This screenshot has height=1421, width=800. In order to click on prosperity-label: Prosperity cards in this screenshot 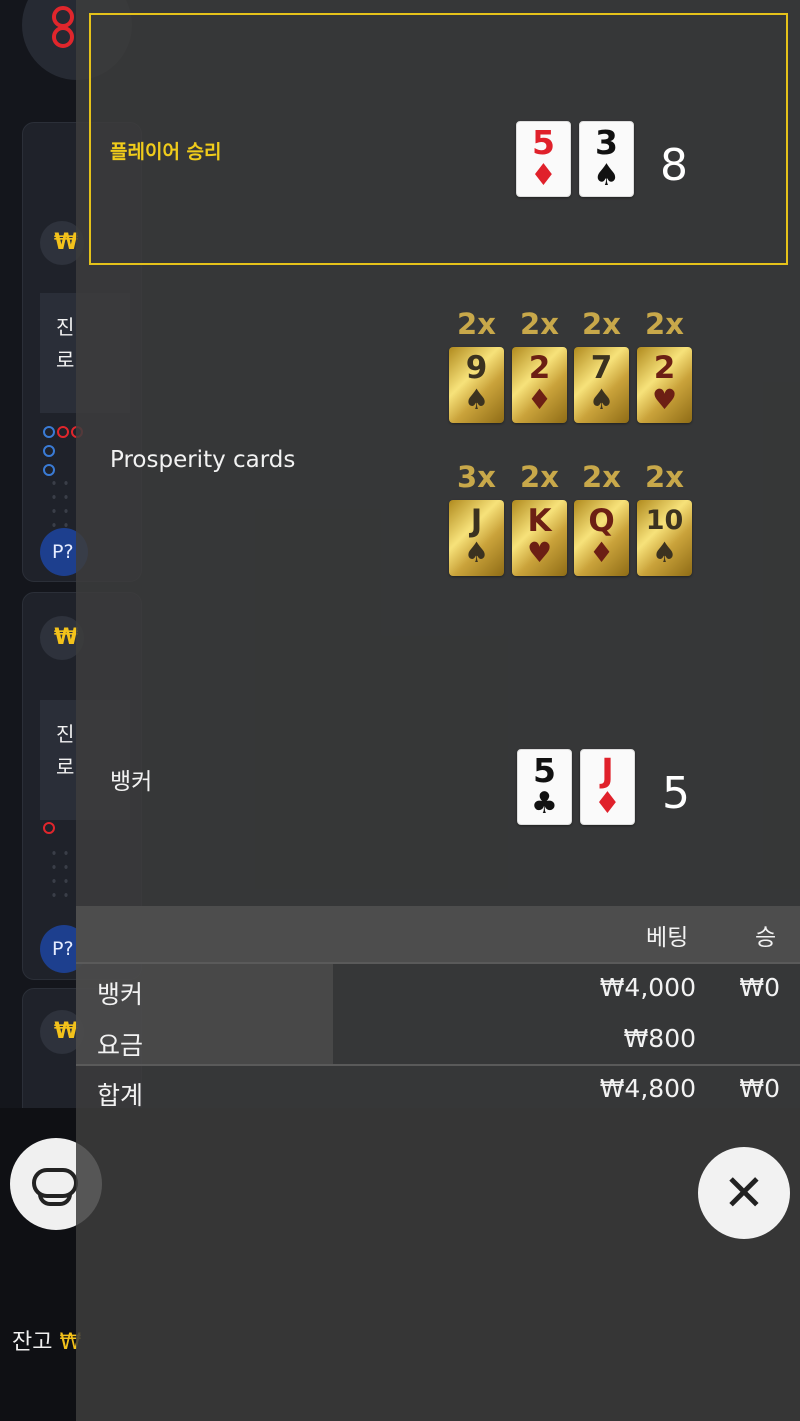, I will do `click(203, 460)`.